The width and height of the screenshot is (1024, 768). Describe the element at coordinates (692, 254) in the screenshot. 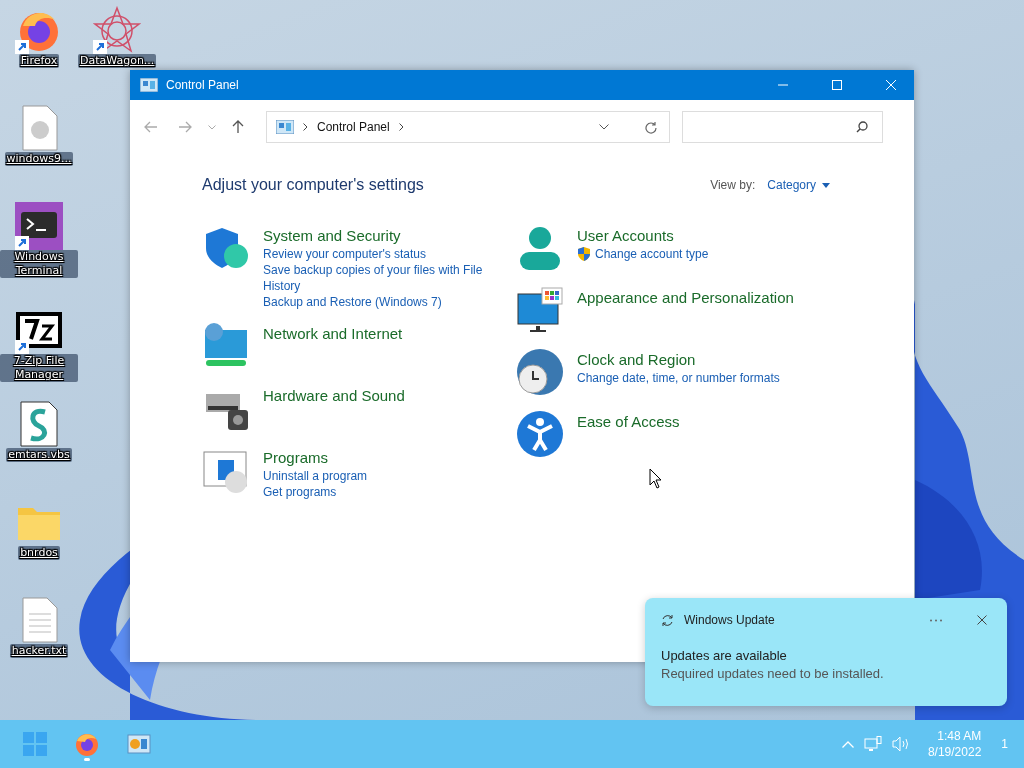

I see `task-link: Change account type` at that location.